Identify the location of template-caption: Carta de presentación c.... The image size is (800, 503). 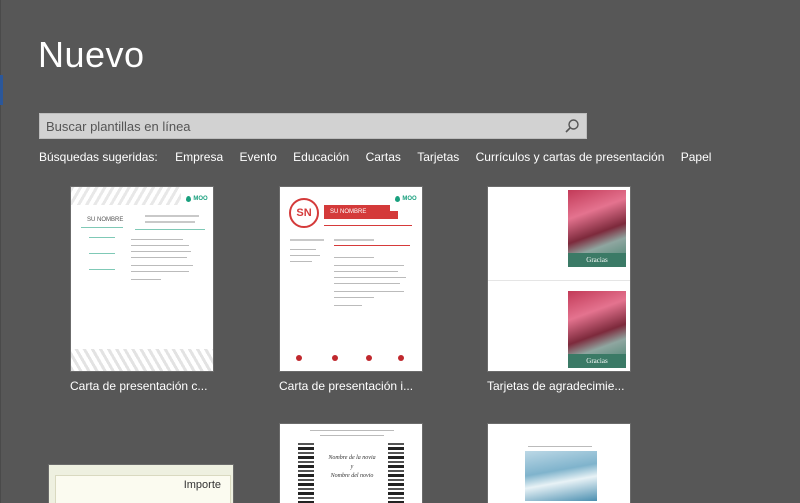
(139, 386).